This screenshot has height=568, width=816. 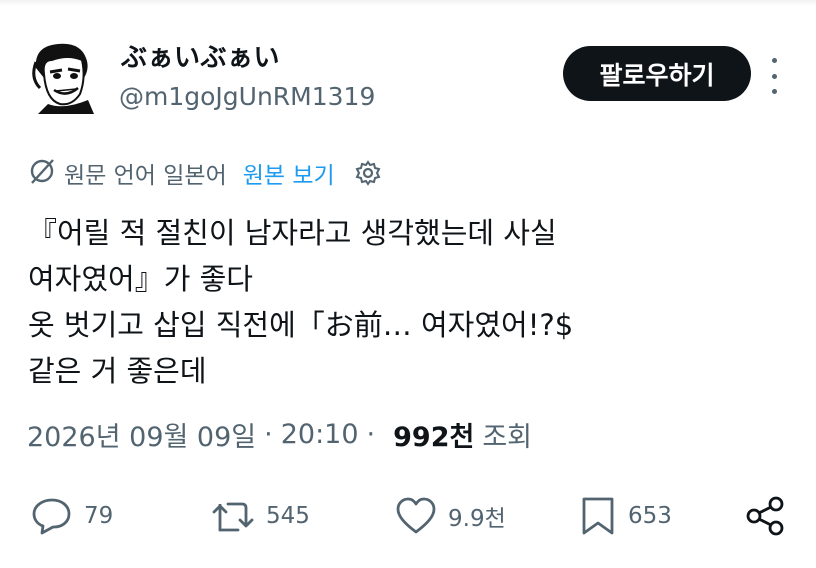 What do you see at coordinates (145, 176) in the screenshot?
I see `source-language-label: 원문 언어 일본어` at bounding box center [145, 176].